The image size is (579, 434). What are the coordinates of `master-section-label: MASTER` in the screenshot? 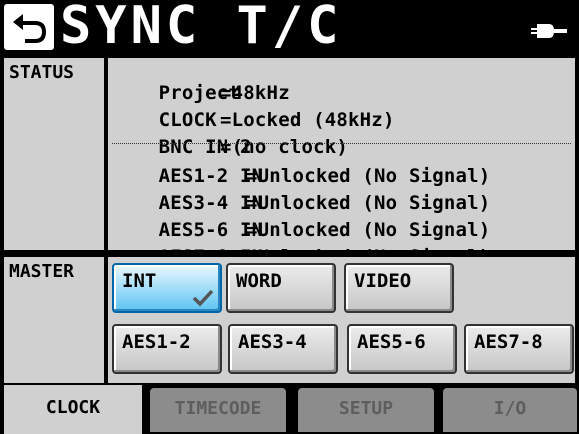 It's located at (54, 320).